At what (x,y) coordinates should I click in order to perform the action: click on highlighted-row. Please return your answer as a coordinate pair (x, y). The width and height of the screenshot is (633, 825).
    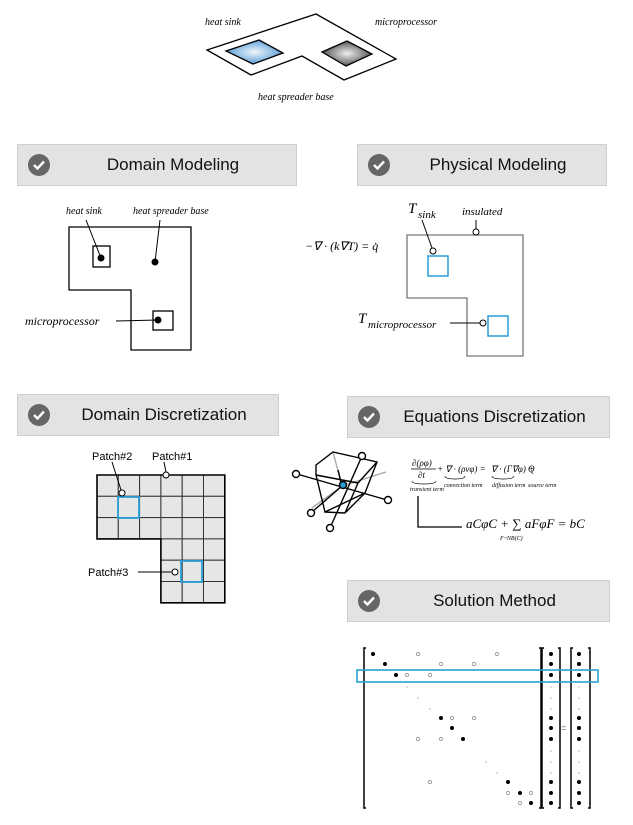
    Looking at the image, I should click on (477, 676).